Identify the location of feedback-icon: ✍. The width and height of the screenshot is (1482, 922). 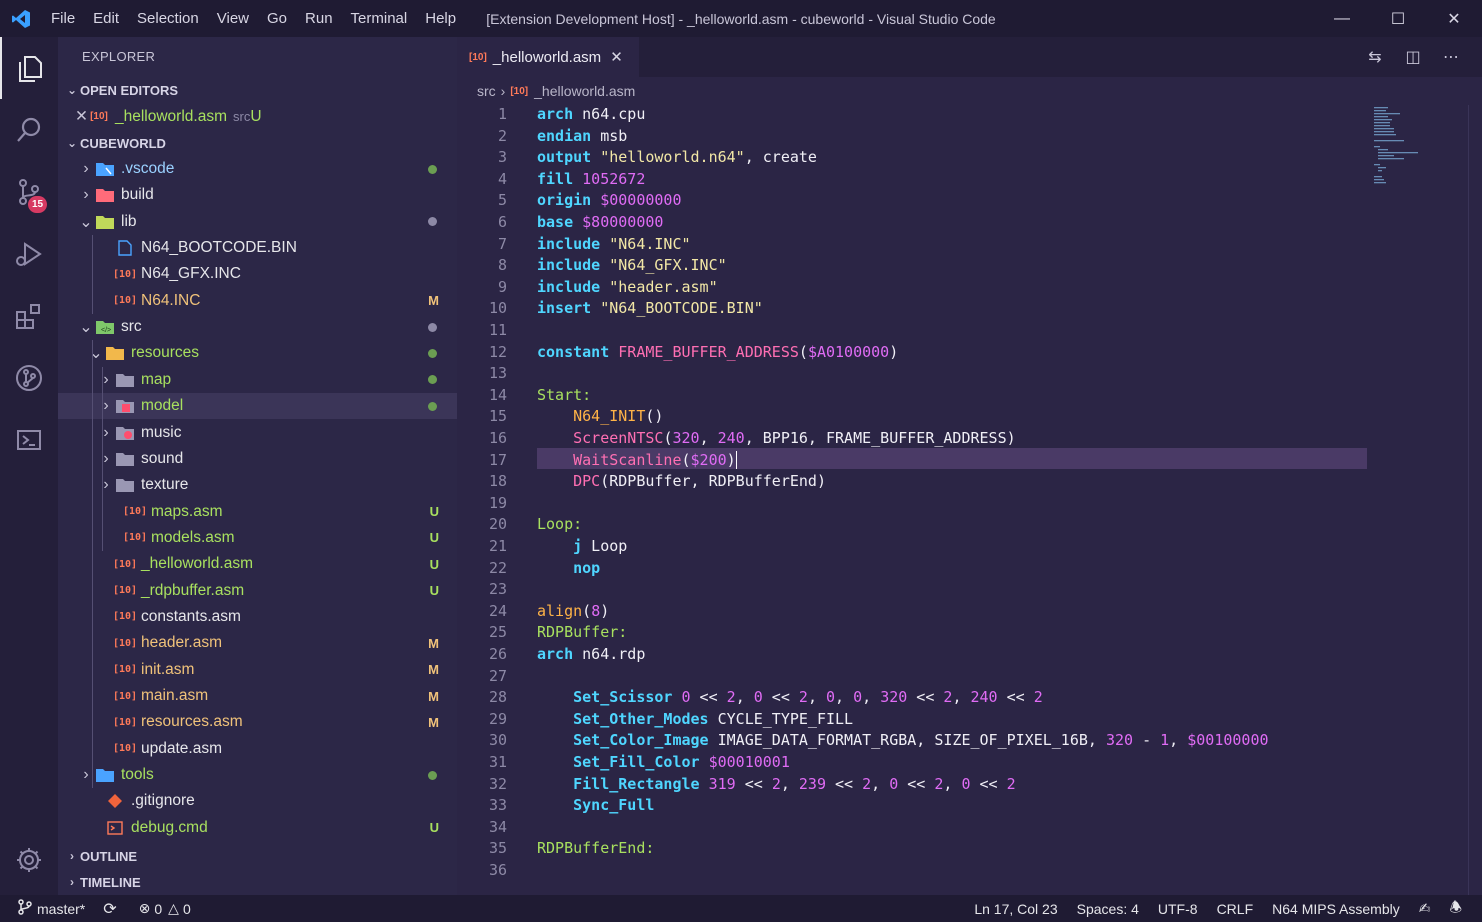
(1425, 908).